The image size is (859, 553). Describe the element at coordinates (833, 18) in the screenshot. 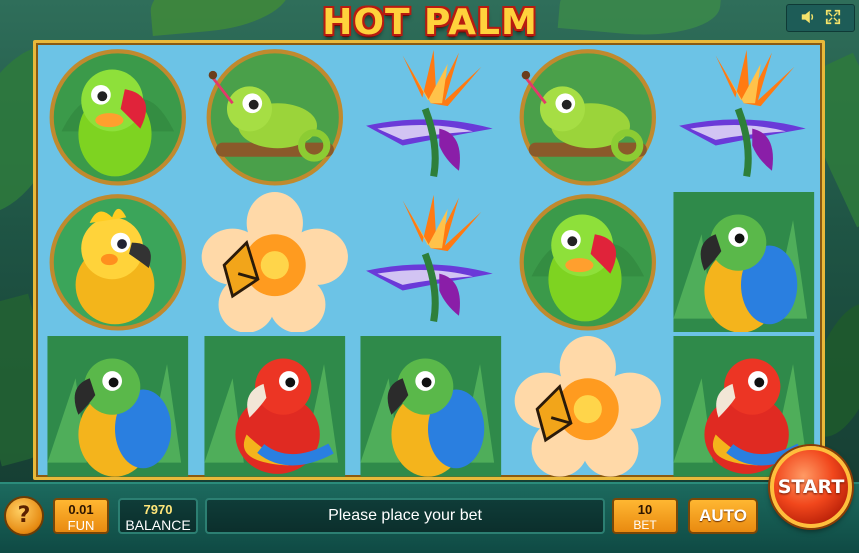

I see `fullscreen-icon` at that location.